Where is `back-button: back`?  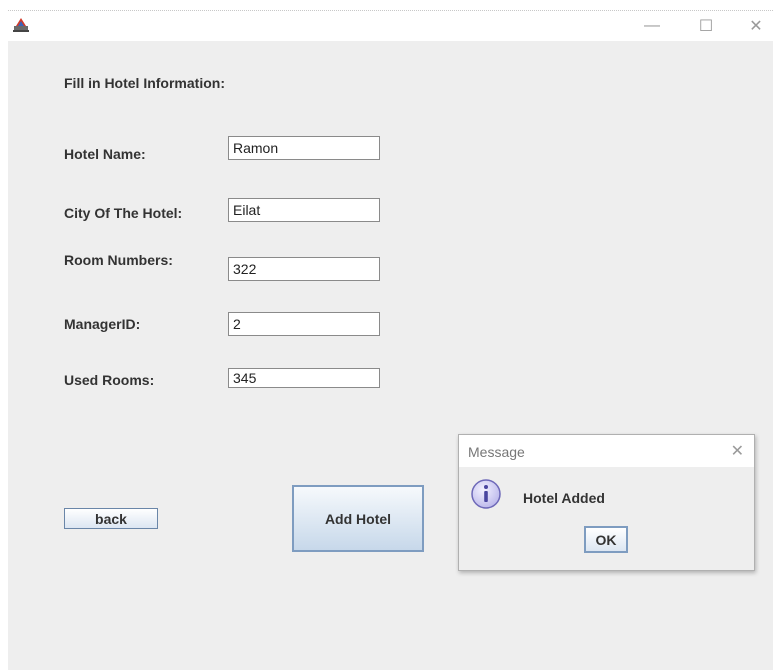
back-button: back is located at coordinates (111, 518).